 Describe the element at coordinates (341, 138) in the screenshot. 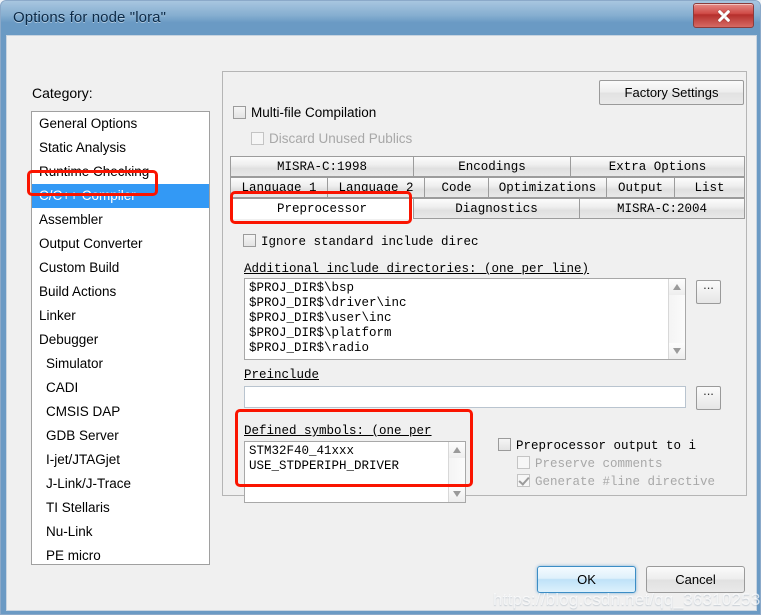

I see `discard-unused-publics-label: Discard Unused Publics` at that location.